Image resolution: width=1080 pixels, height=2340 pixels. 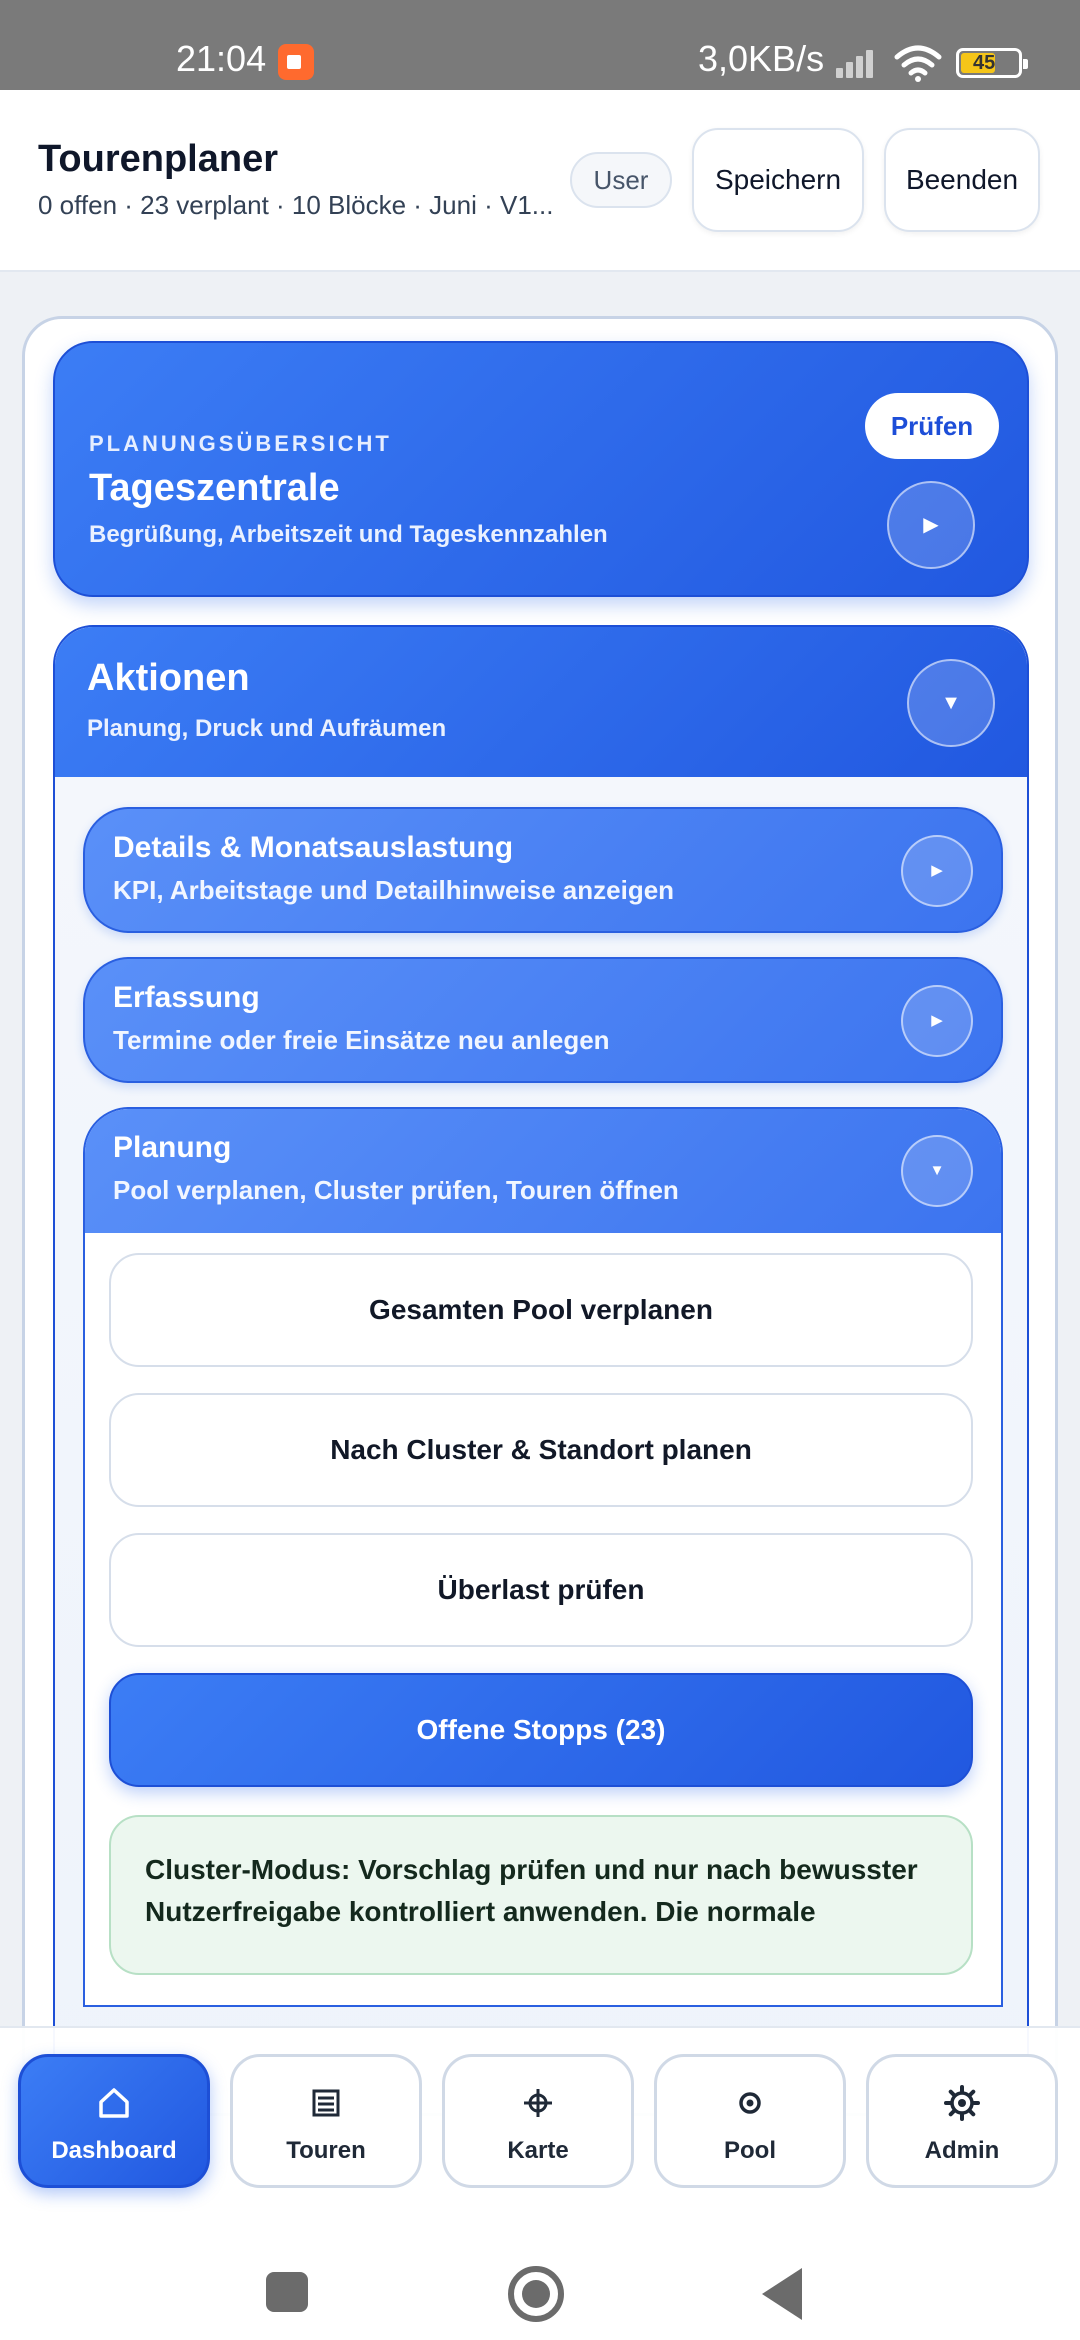 I want to click on target-icon, so click(x=750, y=2103).